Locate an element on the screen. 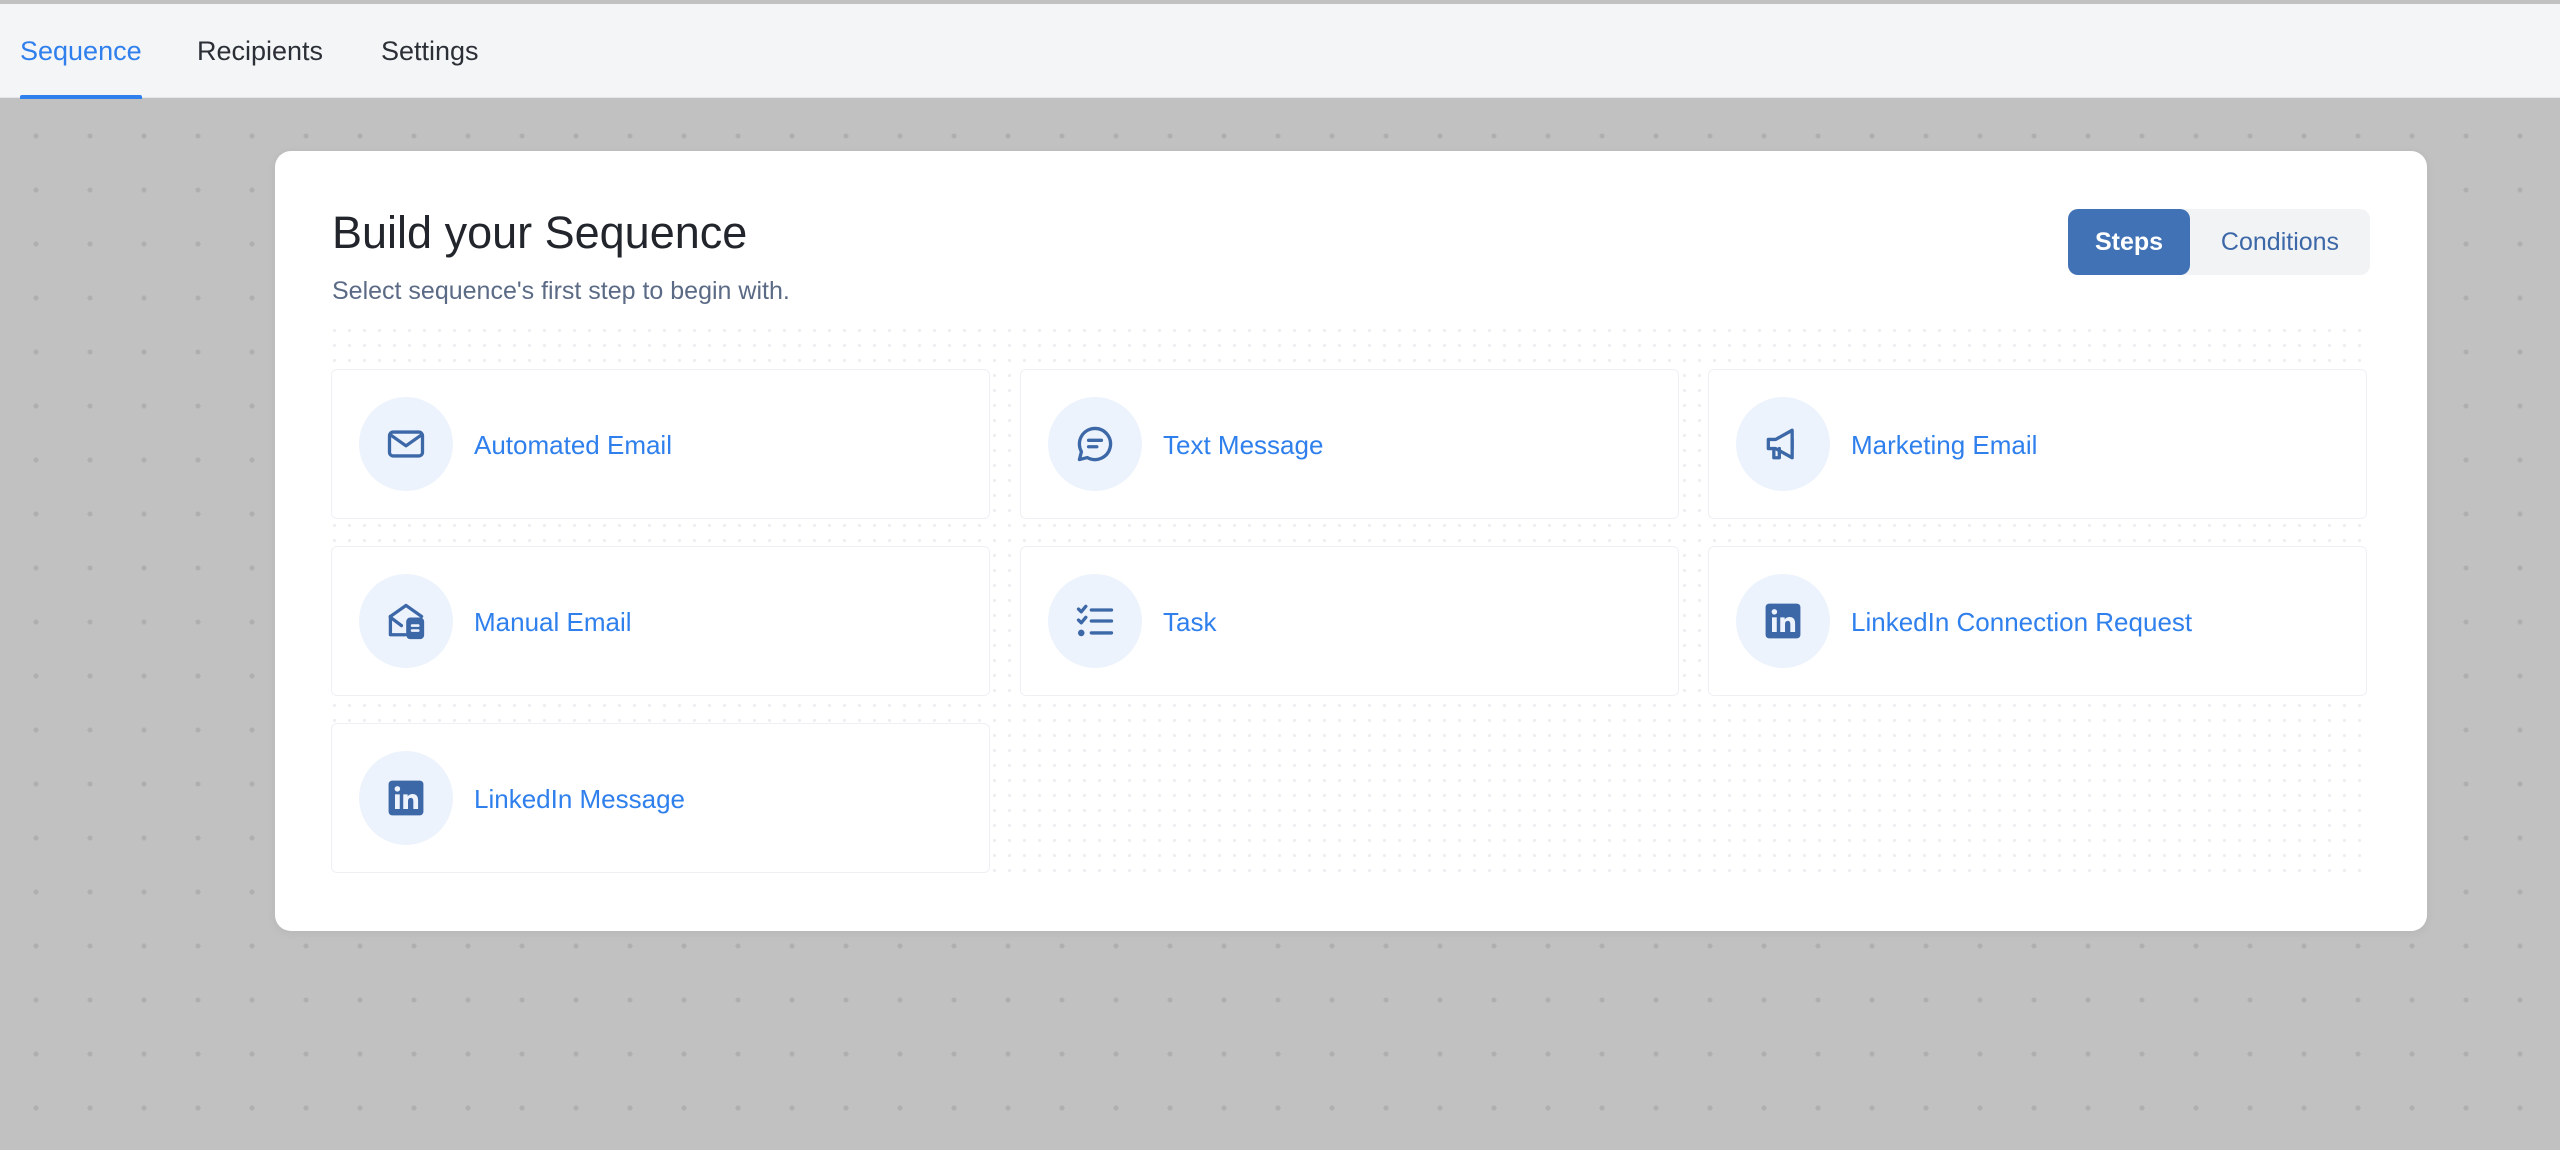  step-label: Manual Email is located at coordinates (553, 622).